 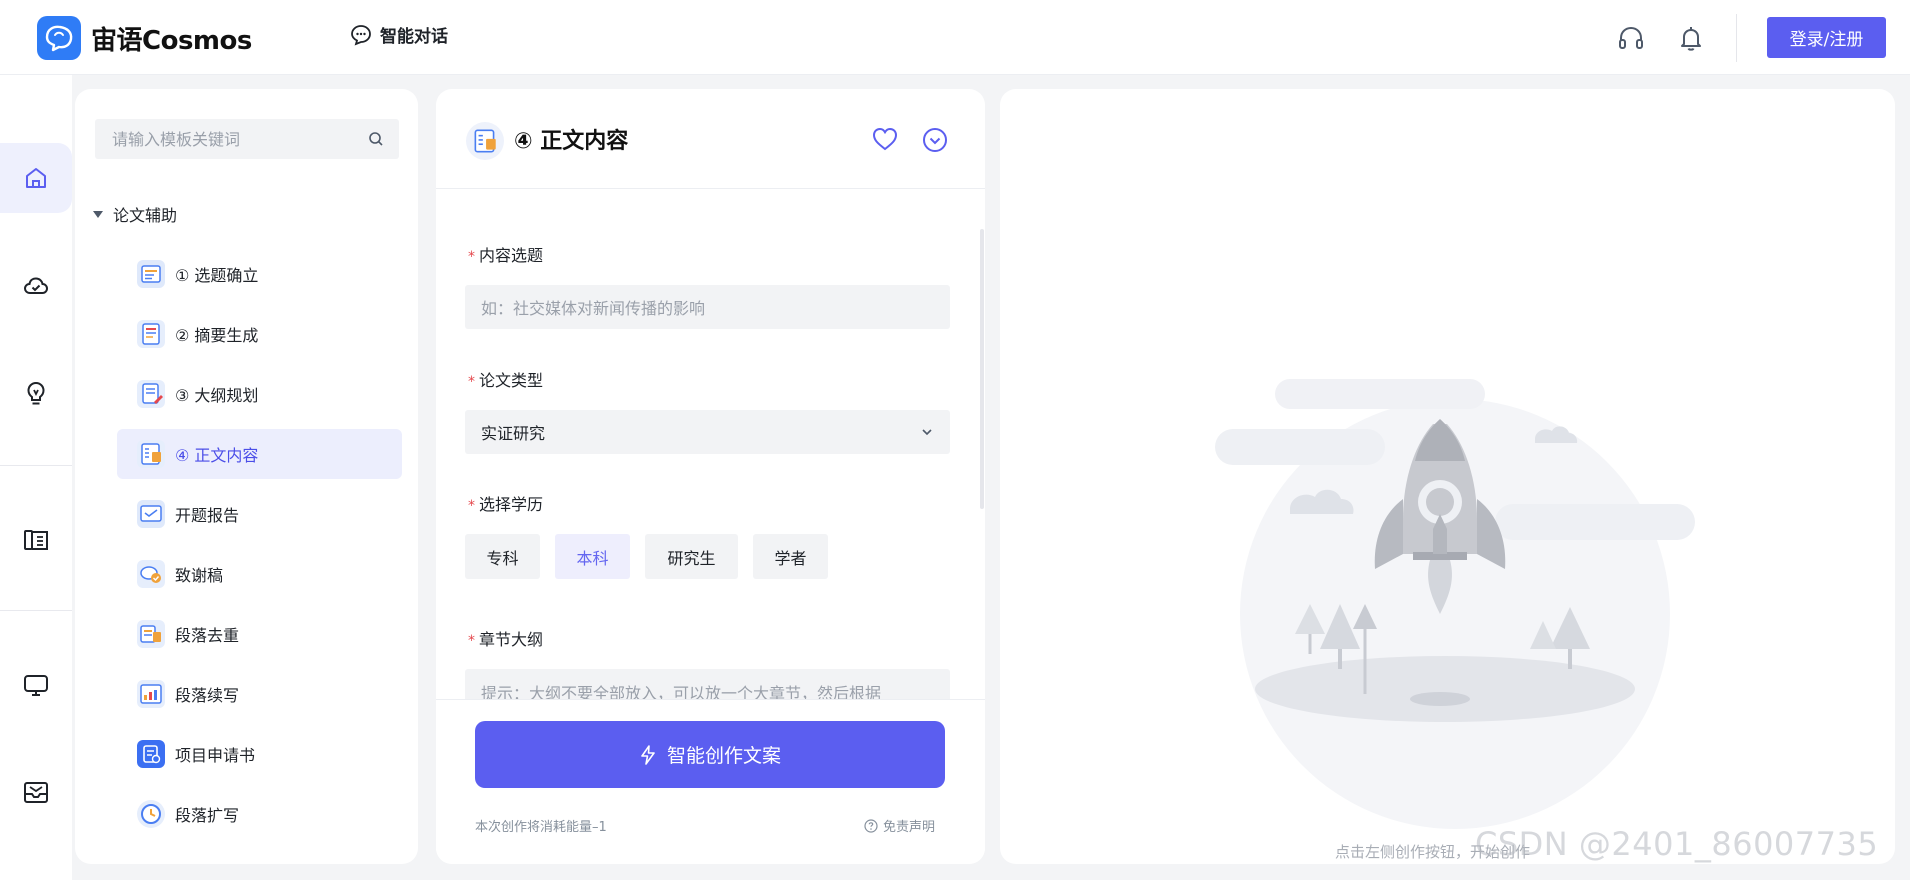 I want to click on template-item-label: 开题报告, so click(x=207, y=515).